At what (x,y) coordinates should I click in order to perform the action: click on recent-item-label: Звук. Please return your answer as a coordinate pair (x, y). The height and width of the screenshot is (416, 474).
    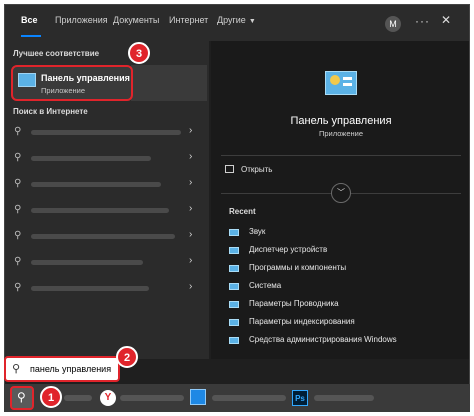
    Looking at the image, I should click on (257, 231).